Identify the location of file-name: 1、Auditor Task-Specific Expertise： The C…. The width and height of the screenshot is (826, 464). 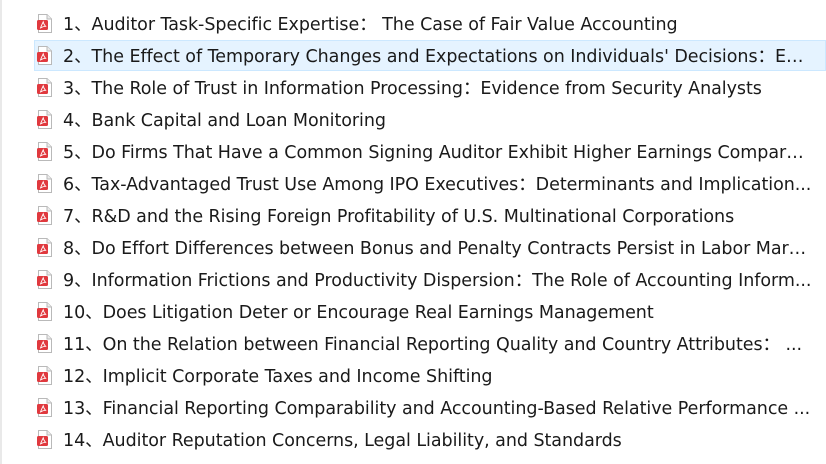
(370, 25).